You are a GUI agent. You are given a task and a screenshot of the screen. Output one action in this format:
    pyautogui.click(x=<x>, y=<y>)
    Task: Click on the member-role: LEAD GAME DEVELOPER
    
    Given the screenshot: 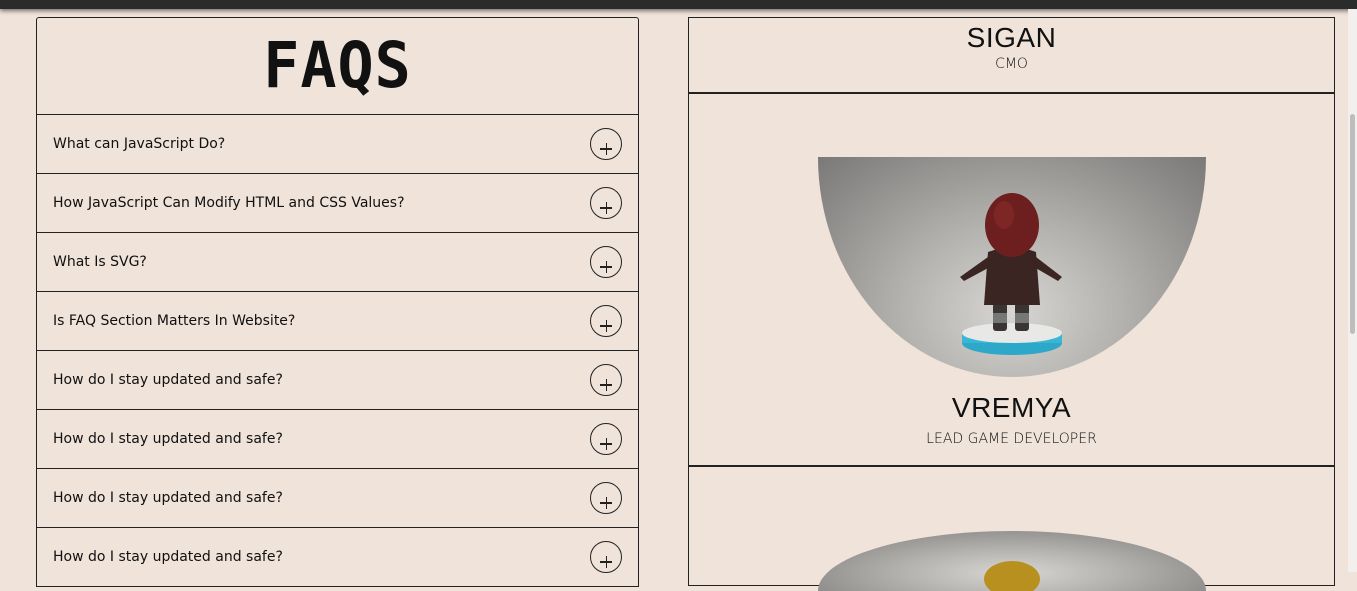 What is the action you would take?
    pyautogui.click(x=1011, y=439)
    